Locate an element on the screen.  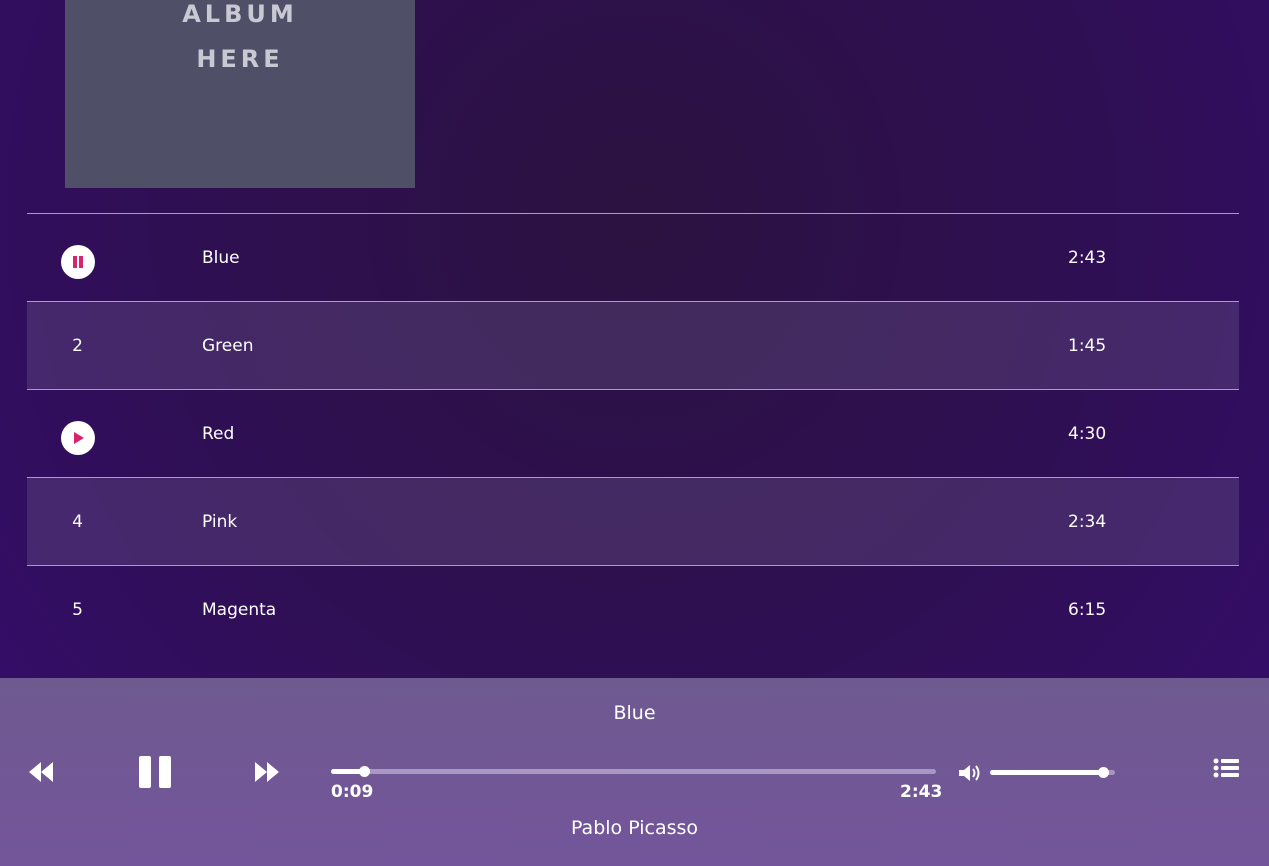
album-art-line2: HERE is located at coordinates (240, 59).